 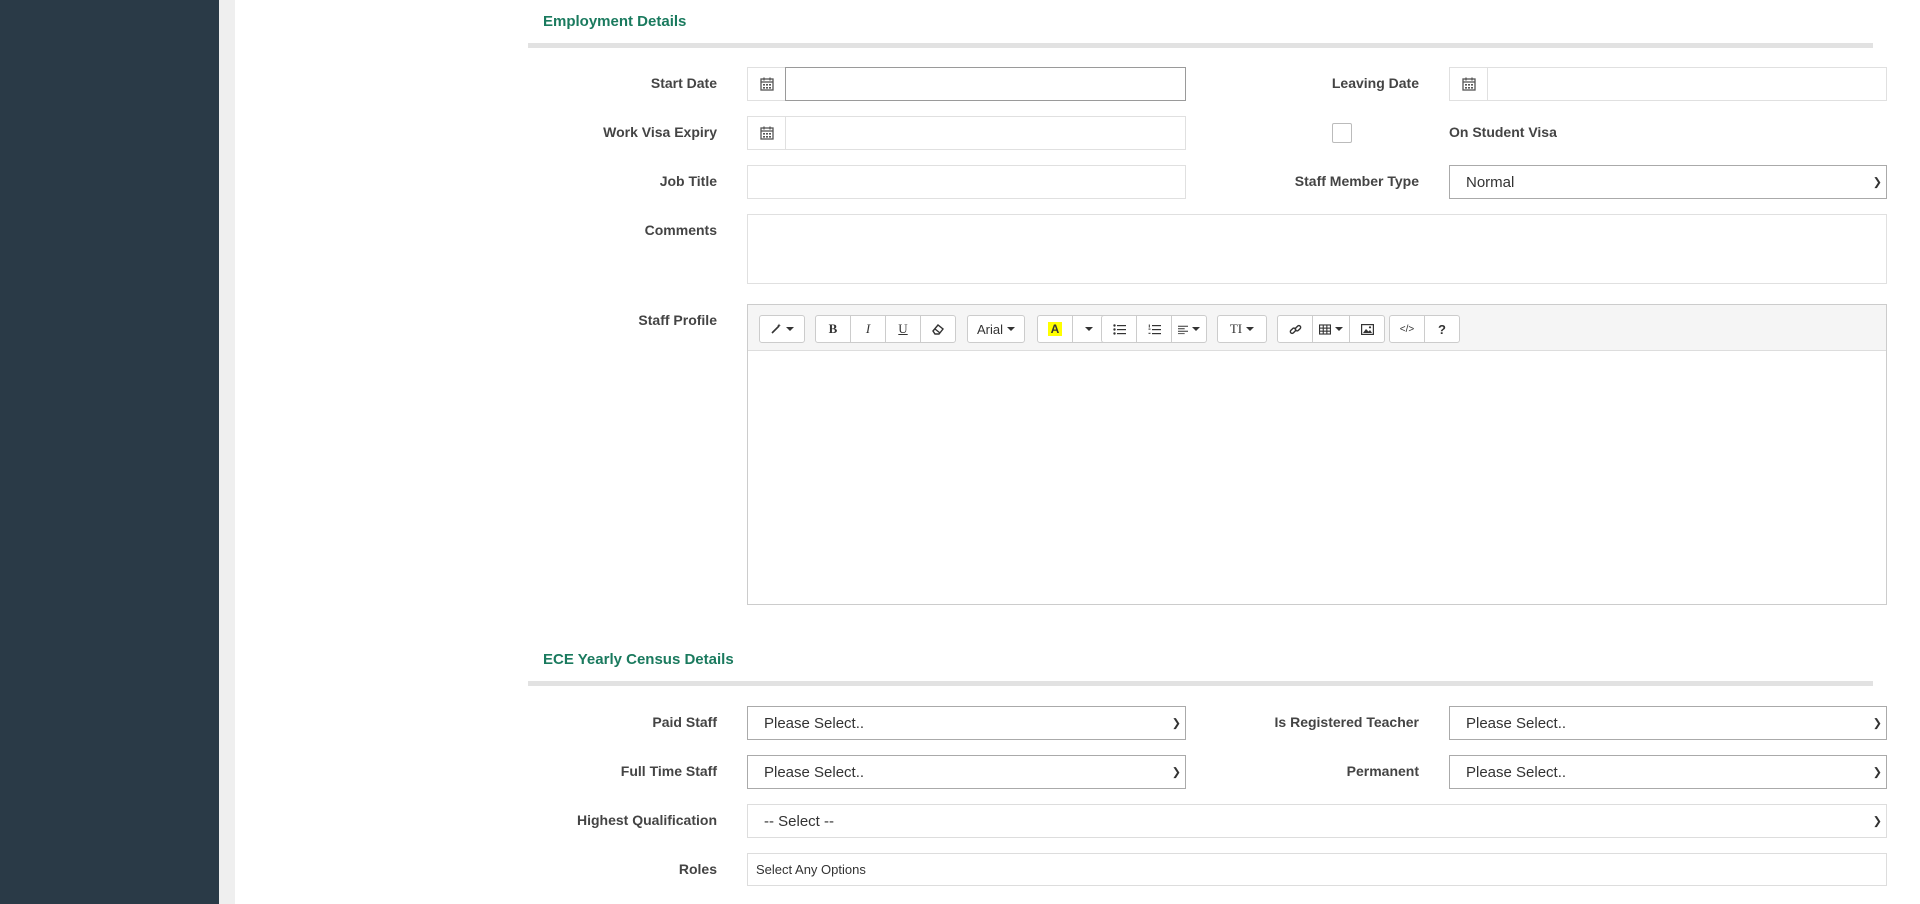 I want to click on work-visa-calendar-button, so click(x=767, y=133).